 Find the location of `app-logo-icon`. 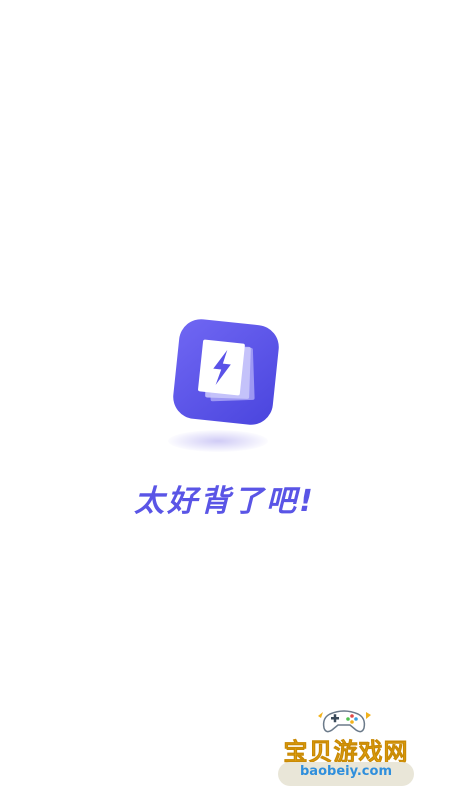

app-logo-icon is located at coordinates (226, 372).